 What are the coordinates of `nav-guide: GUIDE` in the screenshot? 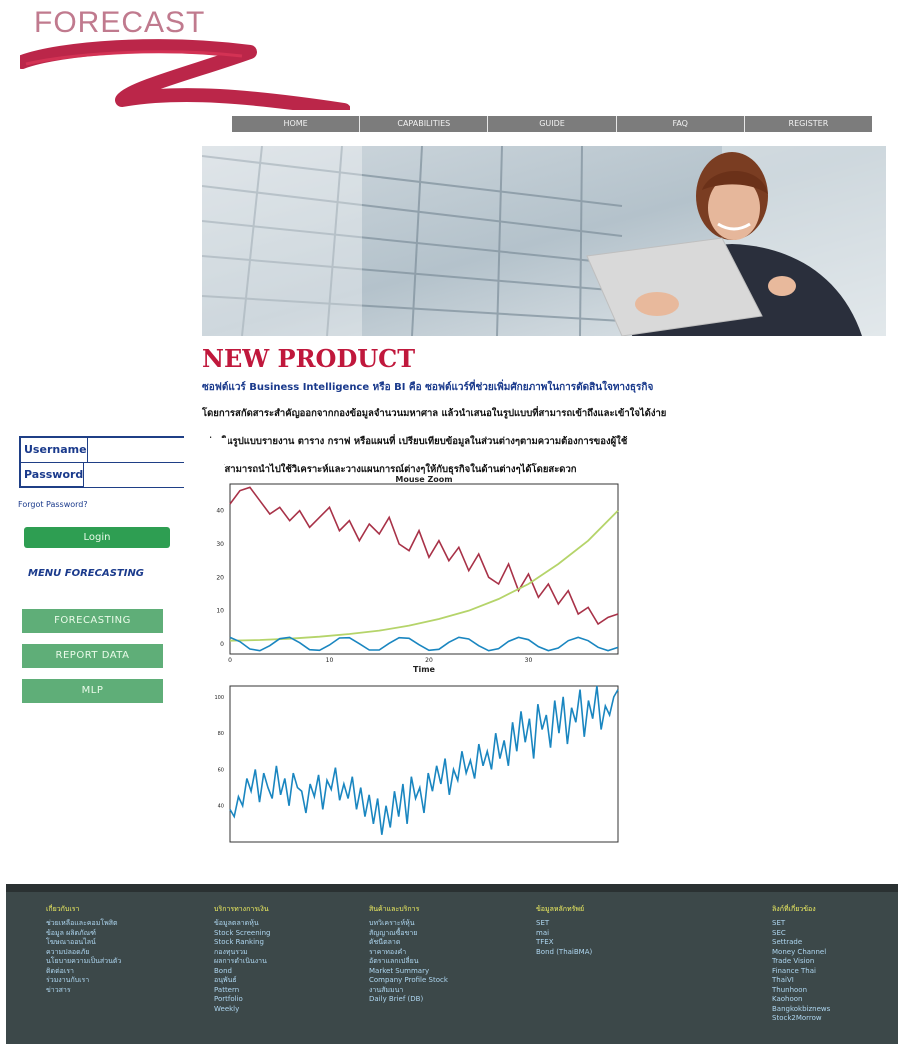 It's located at (552, 124).